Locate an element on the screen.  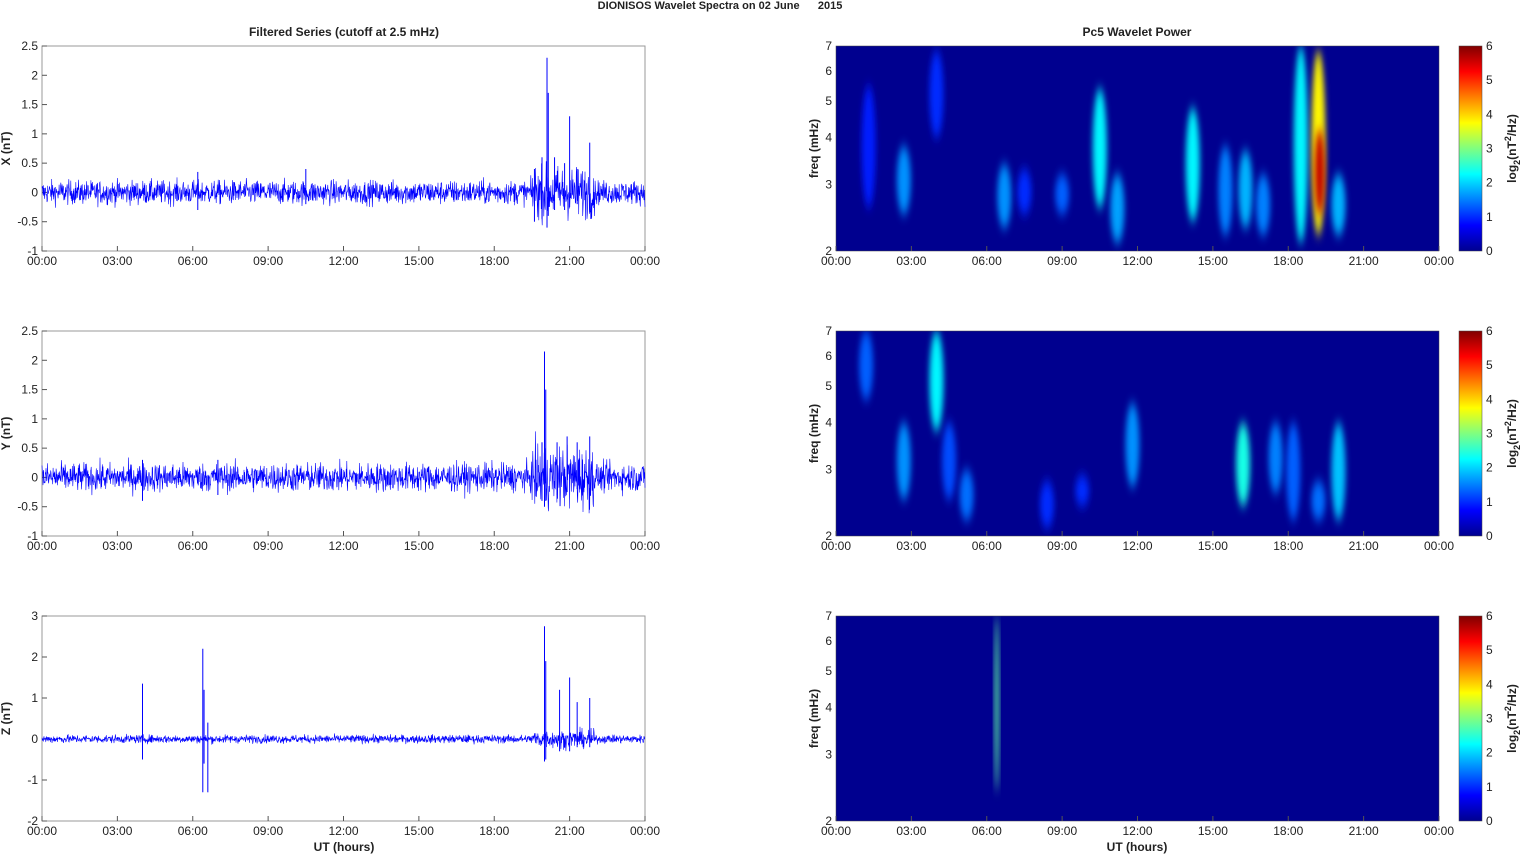
colorbar-tick-label: 6 is located at coordinates (1489, 616).